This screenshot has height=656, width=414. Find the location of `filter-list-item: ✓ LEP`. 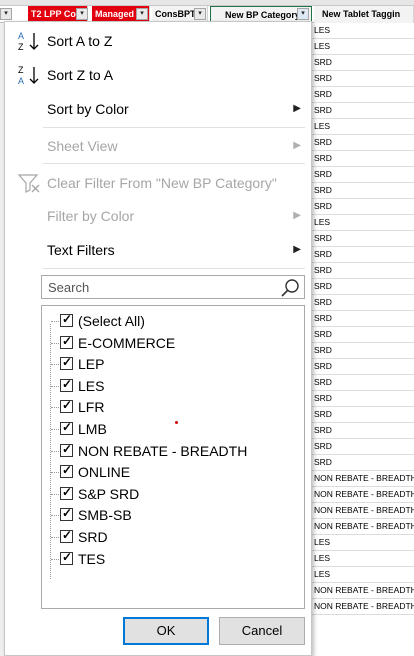

filter-list-item: ✓ LEP is located at coordinates (173, 364).